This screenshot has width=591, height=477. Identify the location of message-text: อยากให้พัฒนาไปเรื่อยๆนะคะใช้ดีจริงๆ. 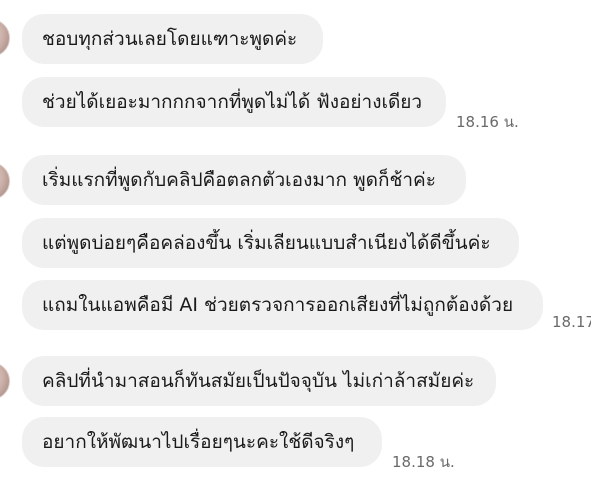
(198, 442).